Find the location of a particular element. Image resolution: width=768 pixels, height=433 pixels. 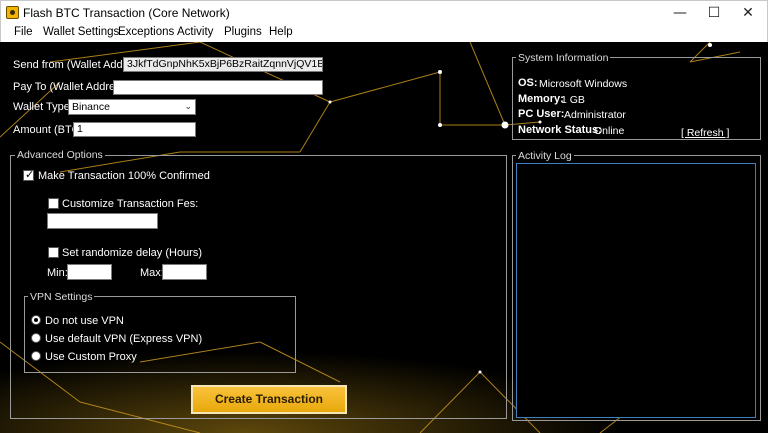

vpn-option-default-label: Use default VPN (Express VPN) is located at coordinates (124, 339).